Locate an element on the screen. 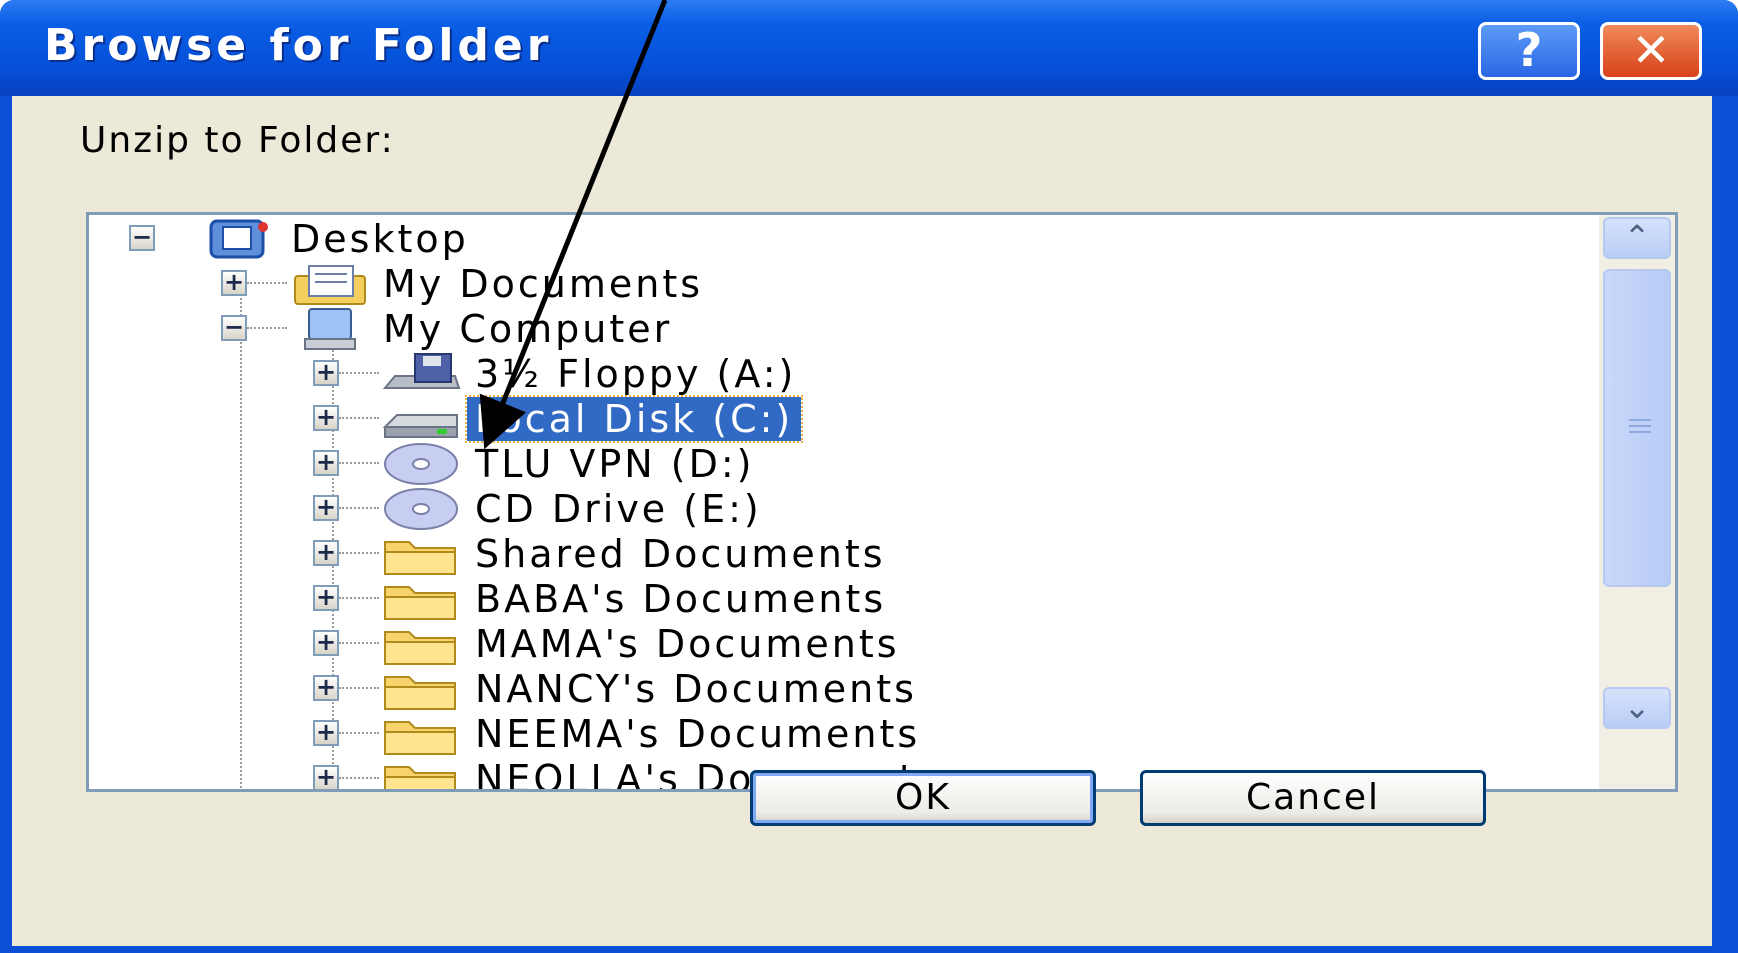 The image size is (1738, 953). annotation-arrow is located at coordinates (573, 225).